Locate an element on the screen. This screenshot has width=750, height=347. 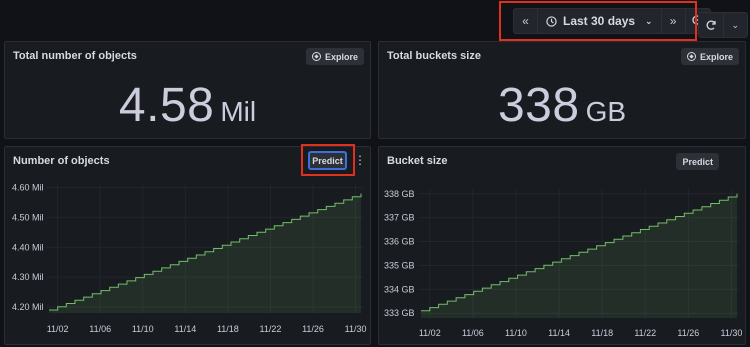
y-tick-label: 333 GB is located at coordinates (399, 313).